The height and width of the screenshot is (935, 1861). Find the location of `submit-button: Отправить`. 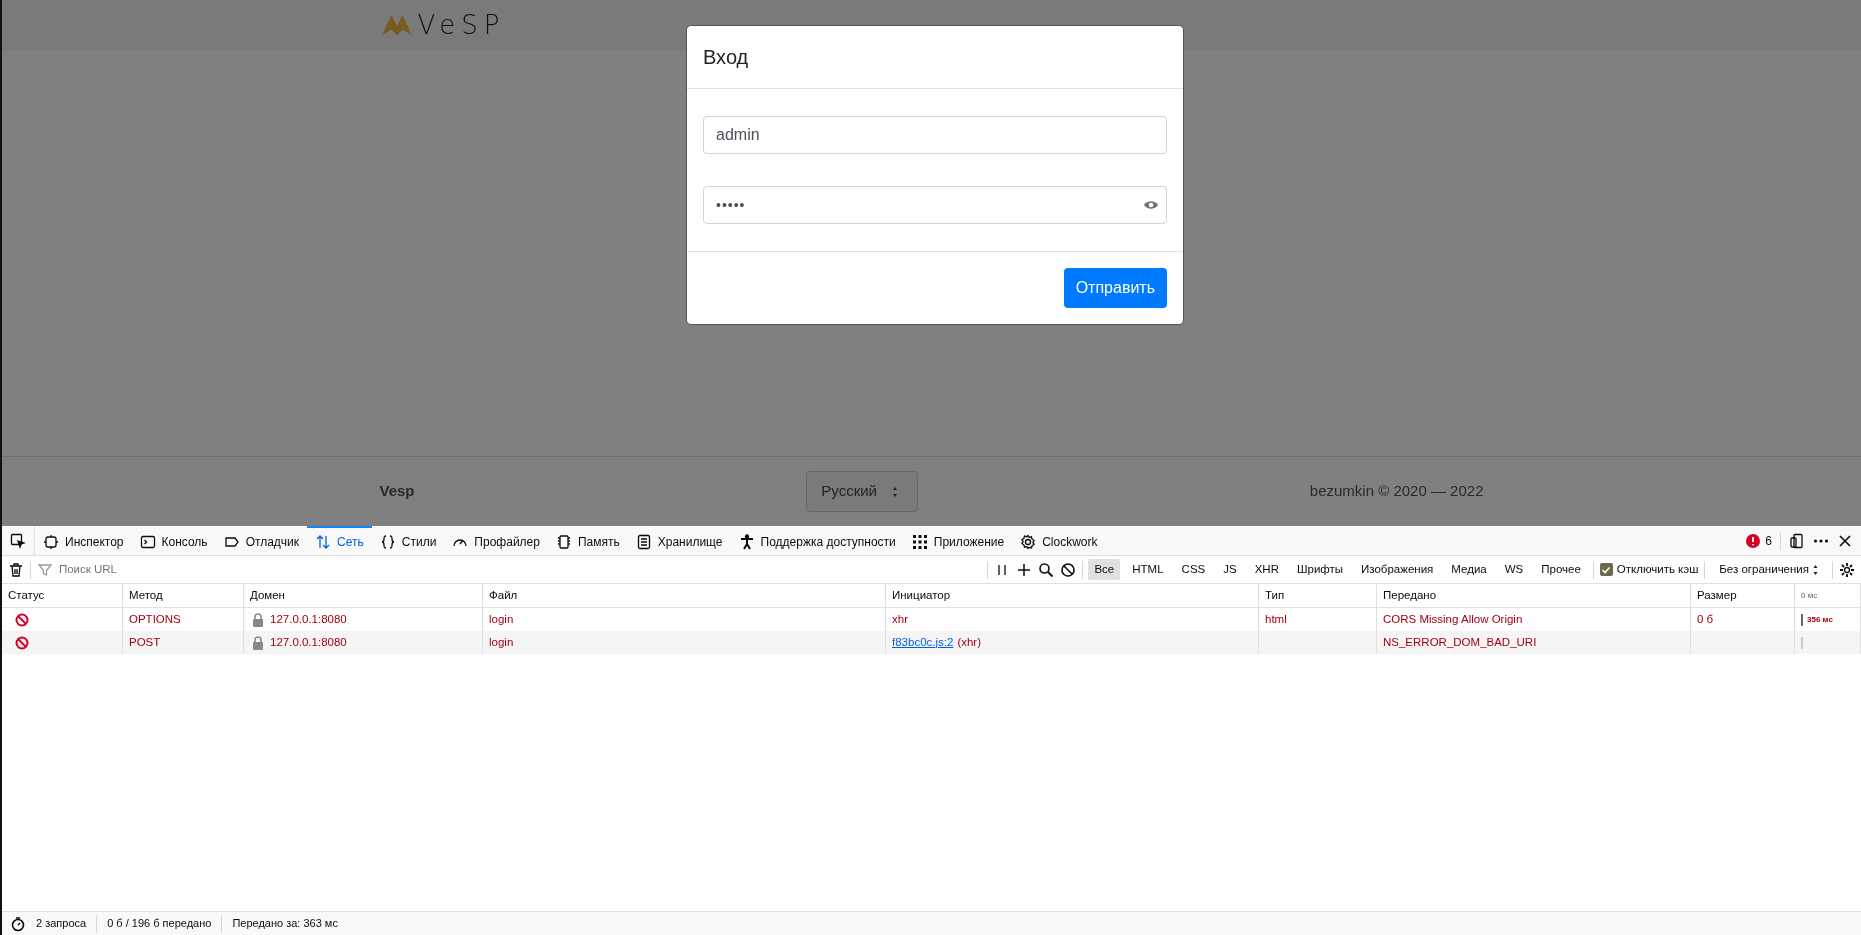

submit-button: Отправить is located at coordinates (1115, 288).